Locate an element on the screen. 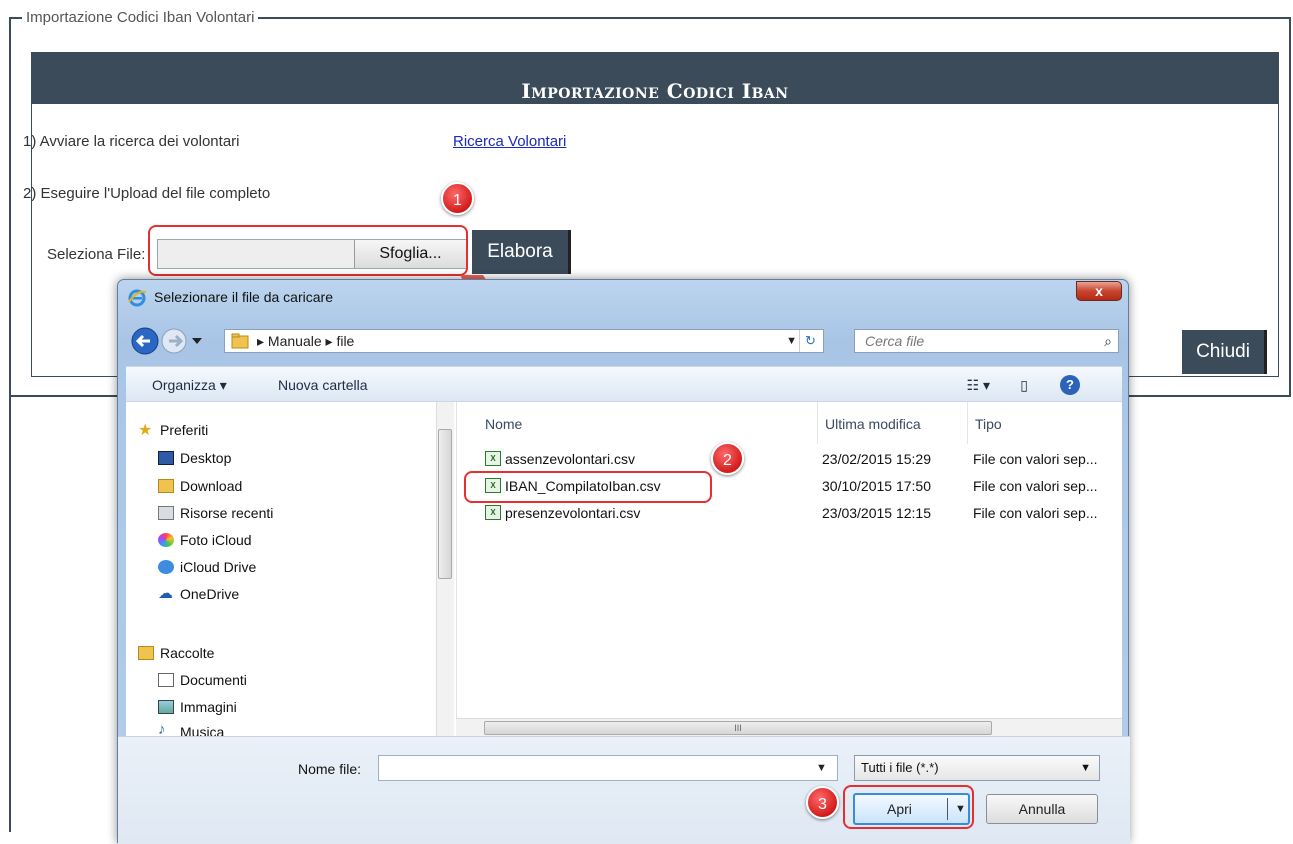  nav-item-label: Risorse recenti is located at coordinates (227, 513).